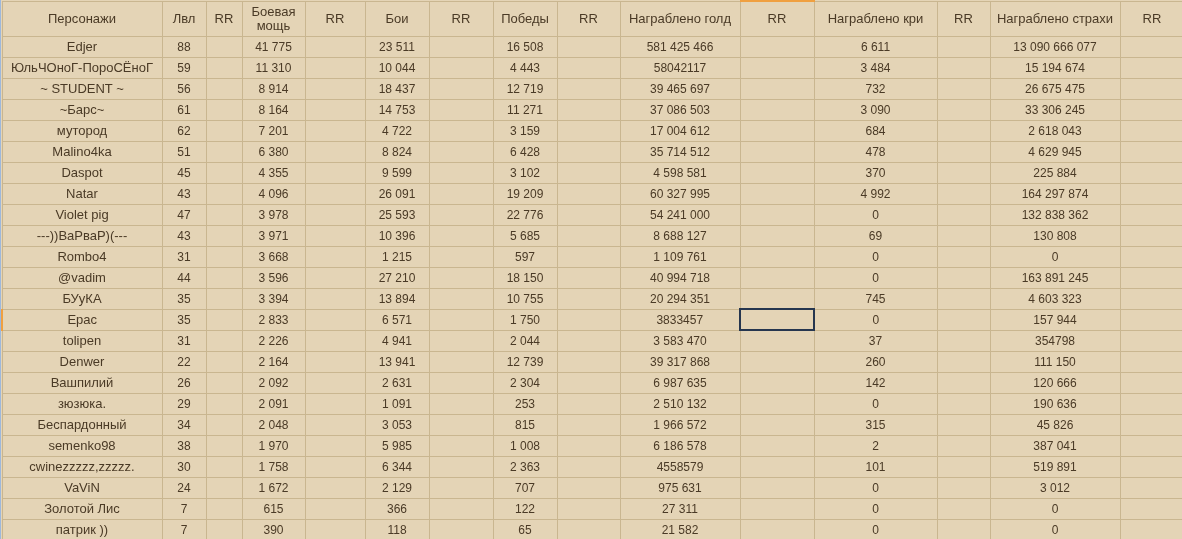 The height and width of the screenshot is (539, 1182). What do you see at coordinates (273, 256) in the screenshot?
I see `table-cell: 3 668` at bounding box center [273, 256].